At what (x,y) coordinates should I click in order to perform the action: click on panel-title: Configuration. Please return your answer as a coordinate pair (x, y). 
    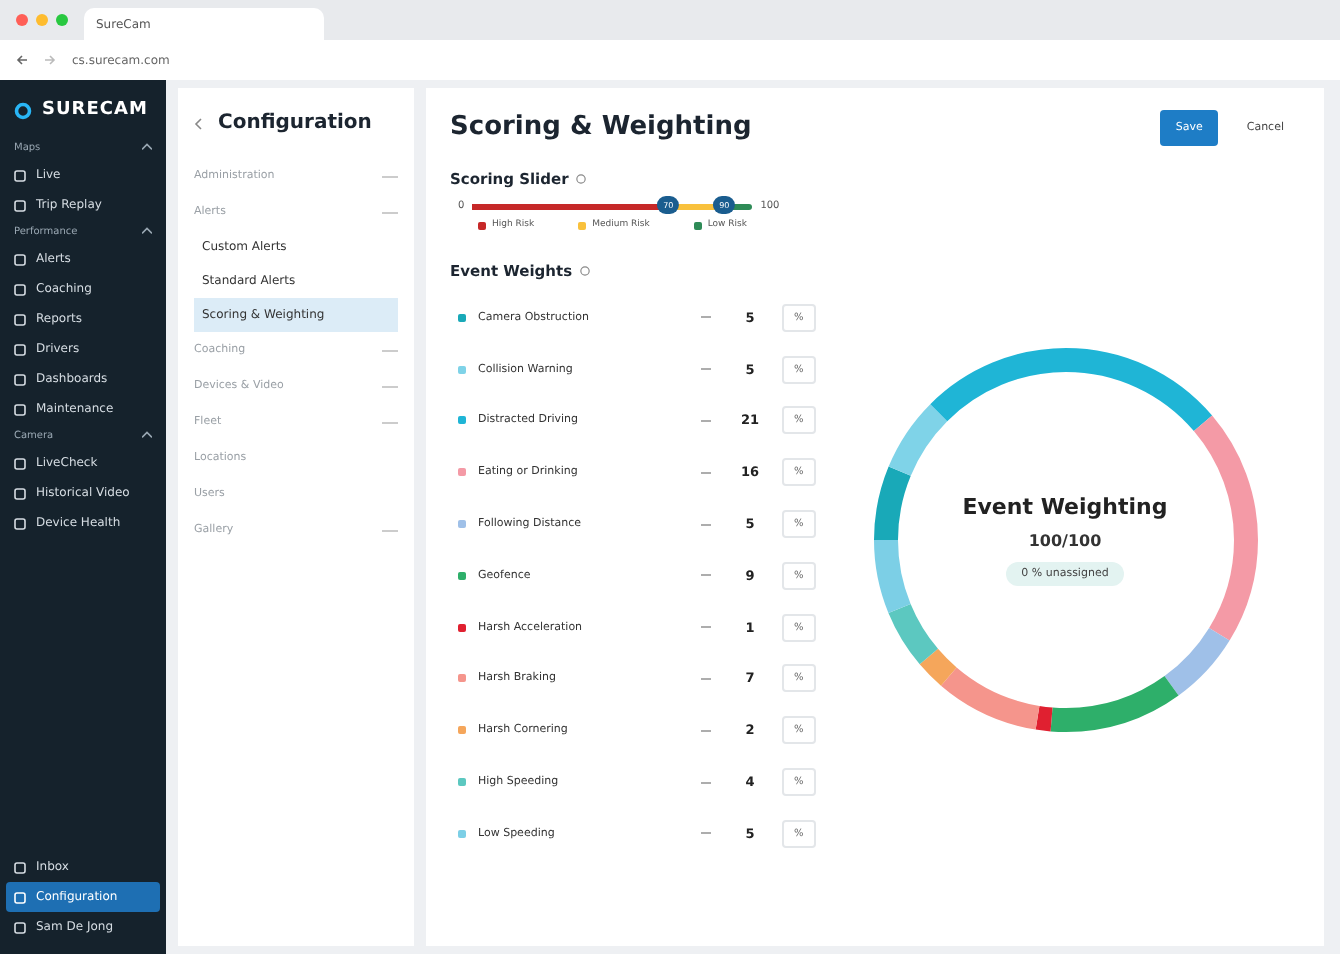
    Looking at the image, I should click on (295, 123).